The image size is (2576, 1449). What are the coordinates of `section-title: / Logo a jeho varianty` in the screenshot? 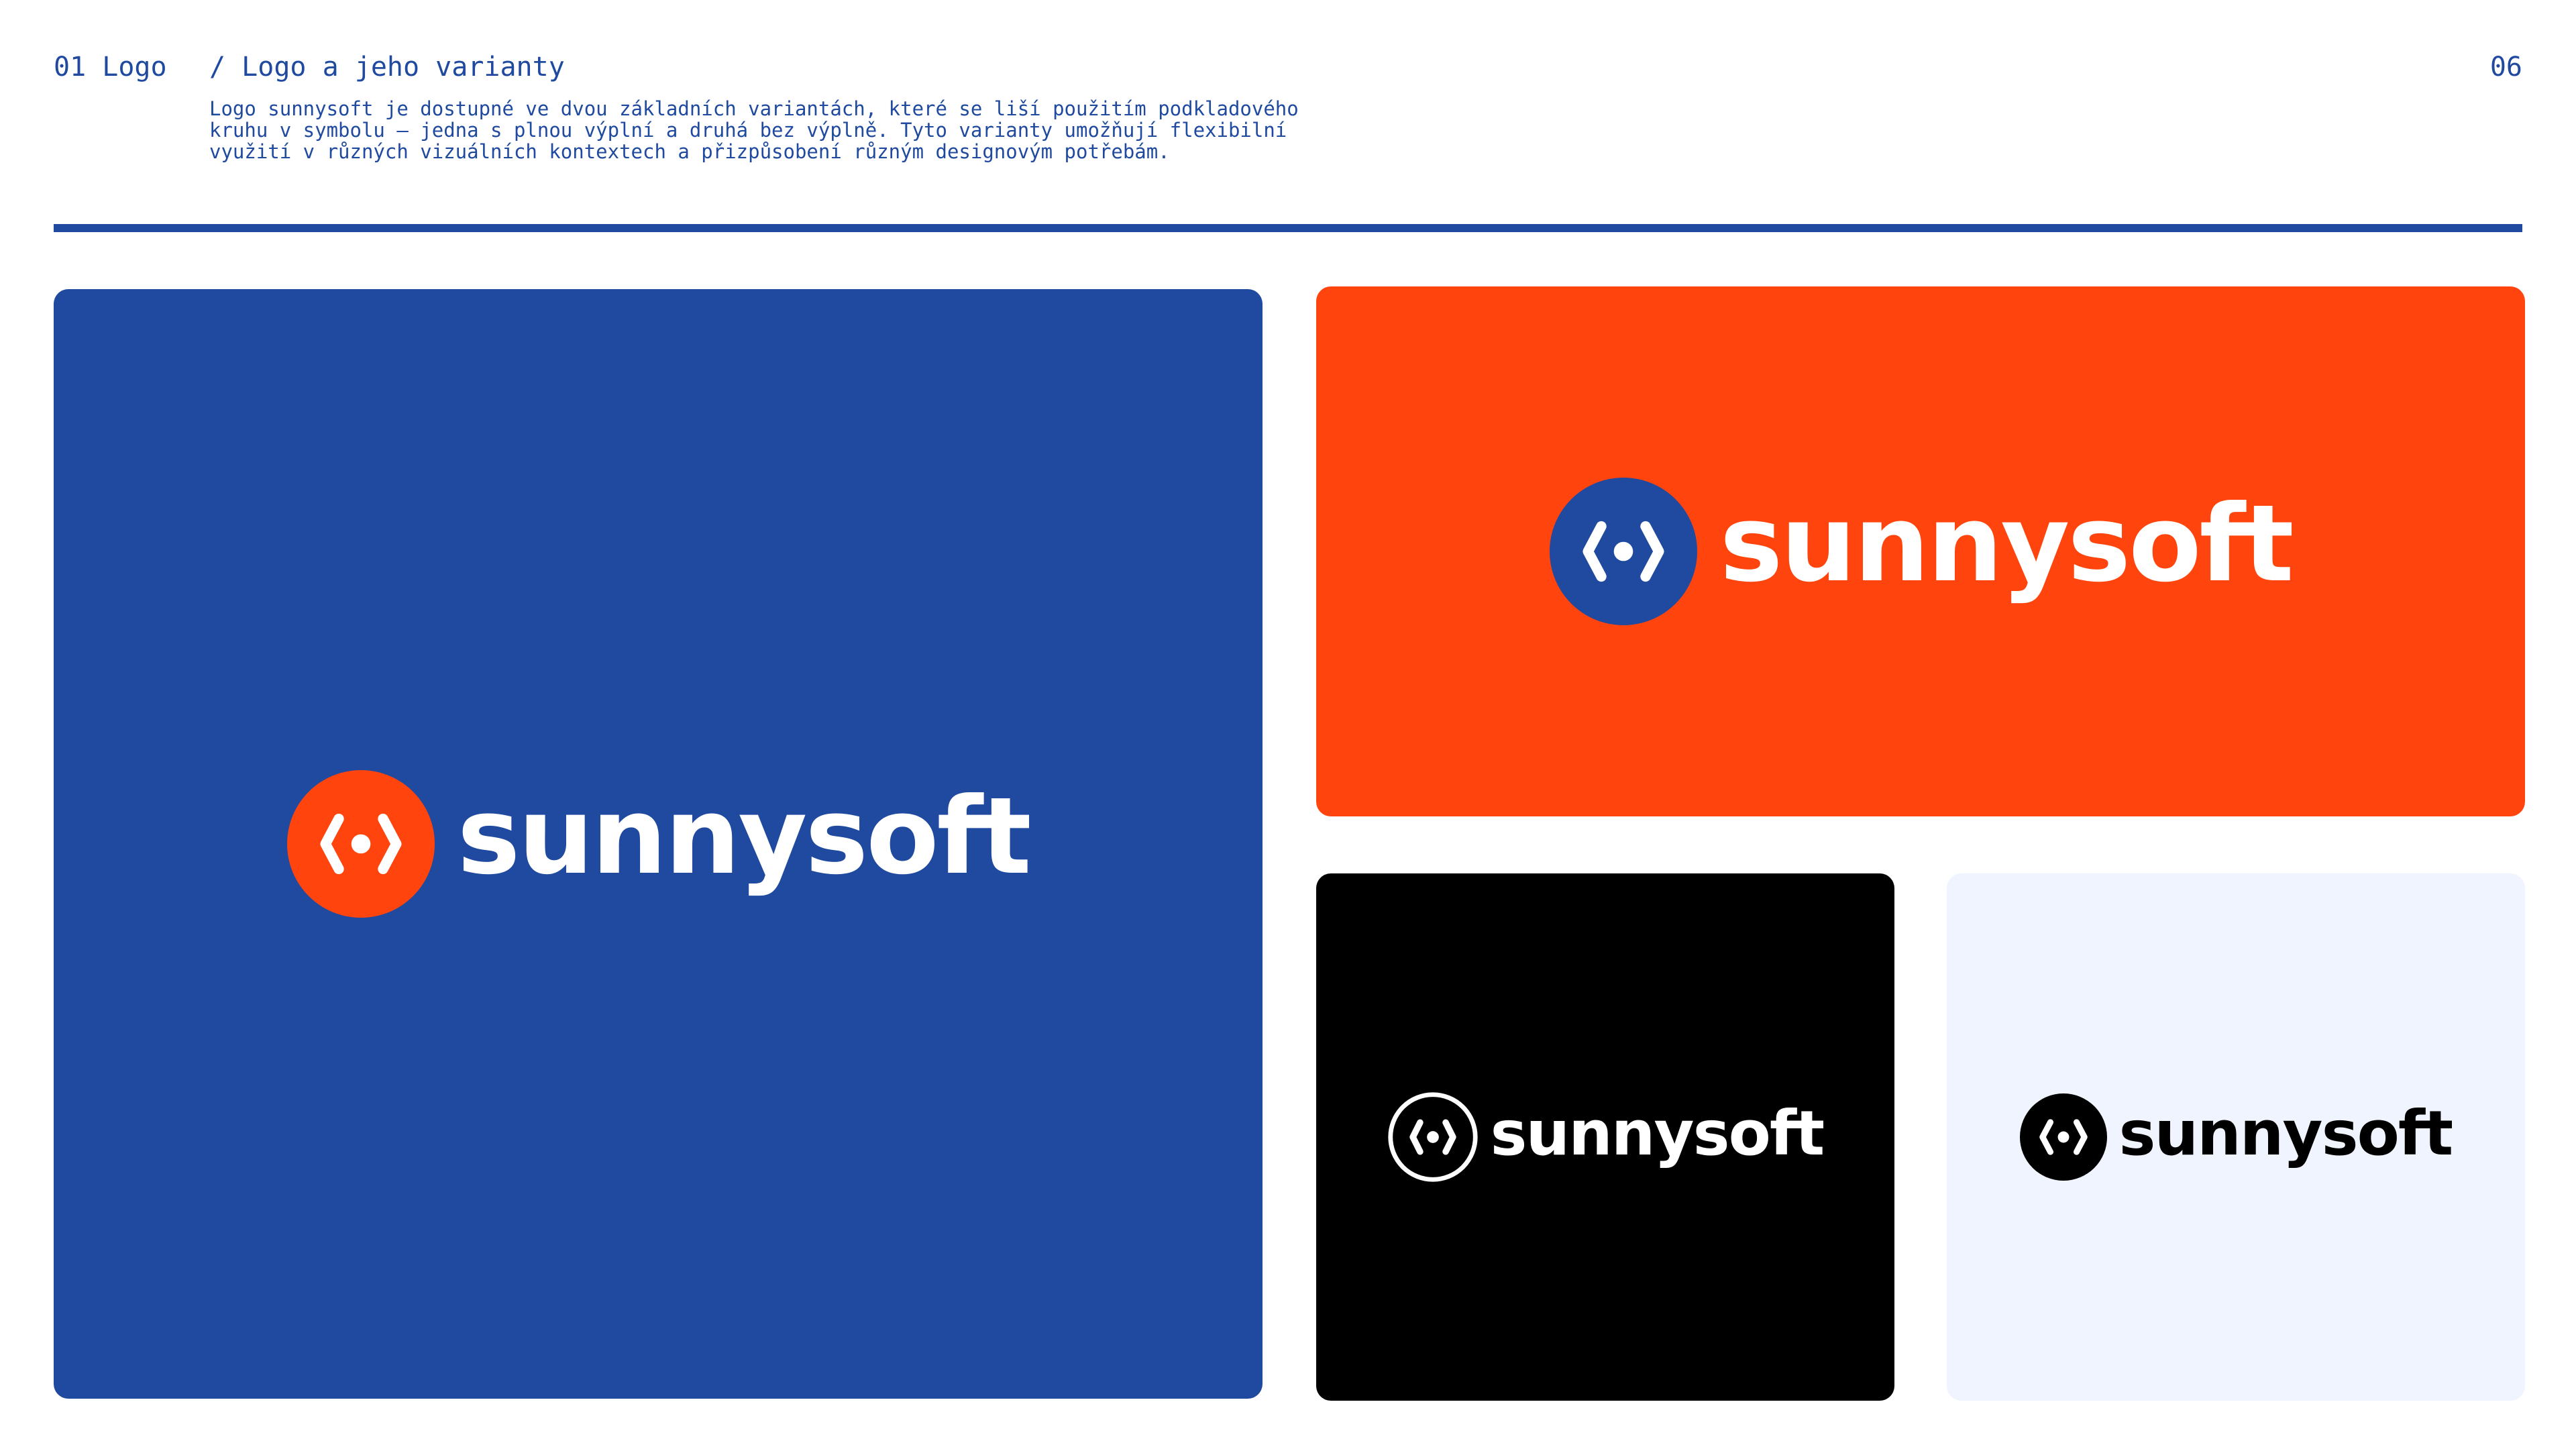 It's located at (387, 67).